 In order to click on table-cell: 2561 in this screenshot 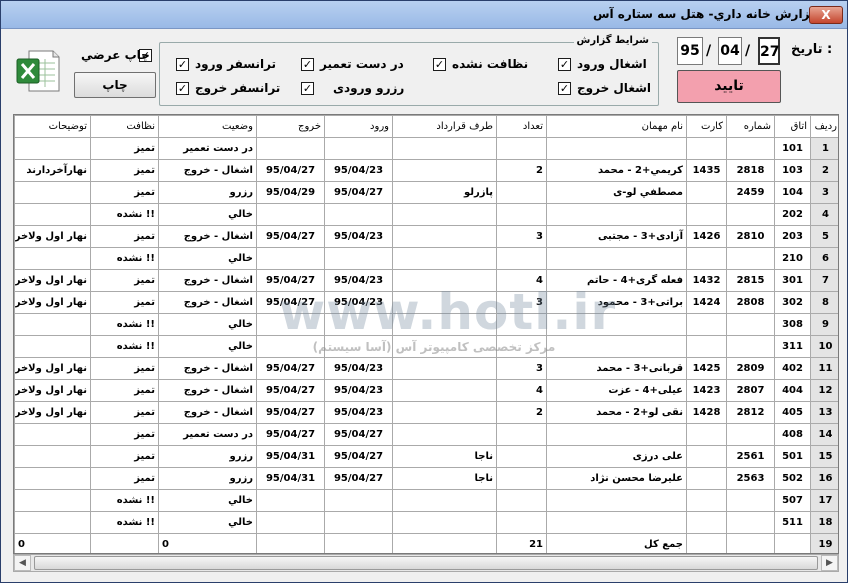, I will do `click(750, 456)`.